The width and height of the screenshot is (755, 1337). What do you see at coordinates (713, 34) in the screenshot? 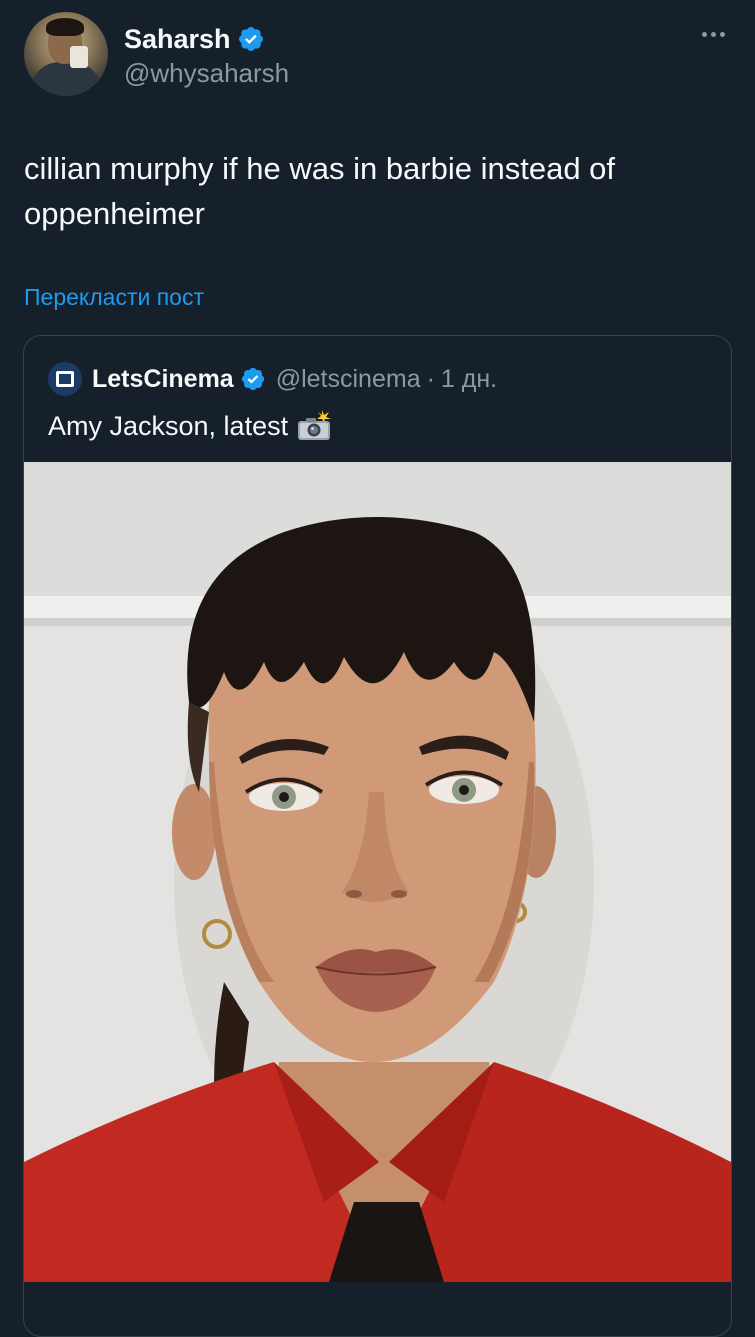
I see `more-options-icon` at bounding box center [713, 34].